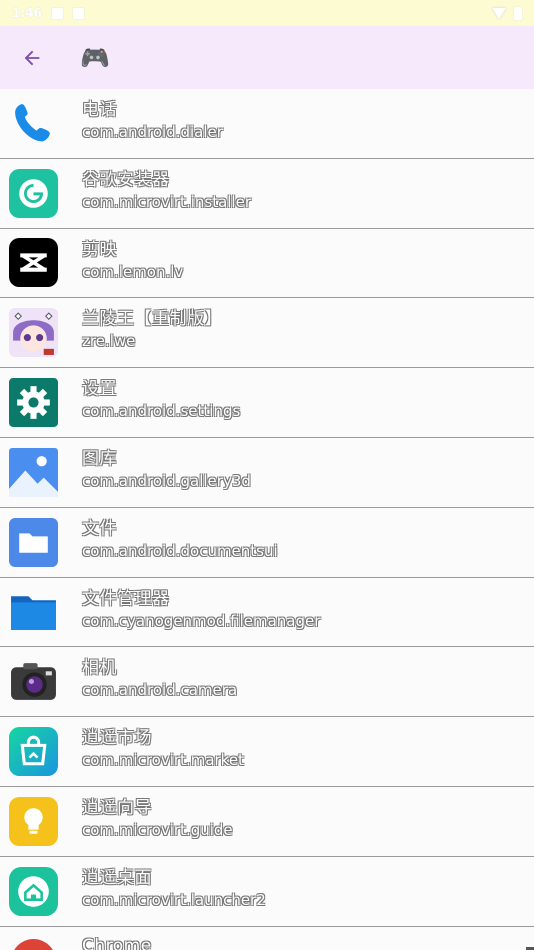  Describe the element at coordinates (33, 263) in the screenshot. I see `capcut-icon` at that location.